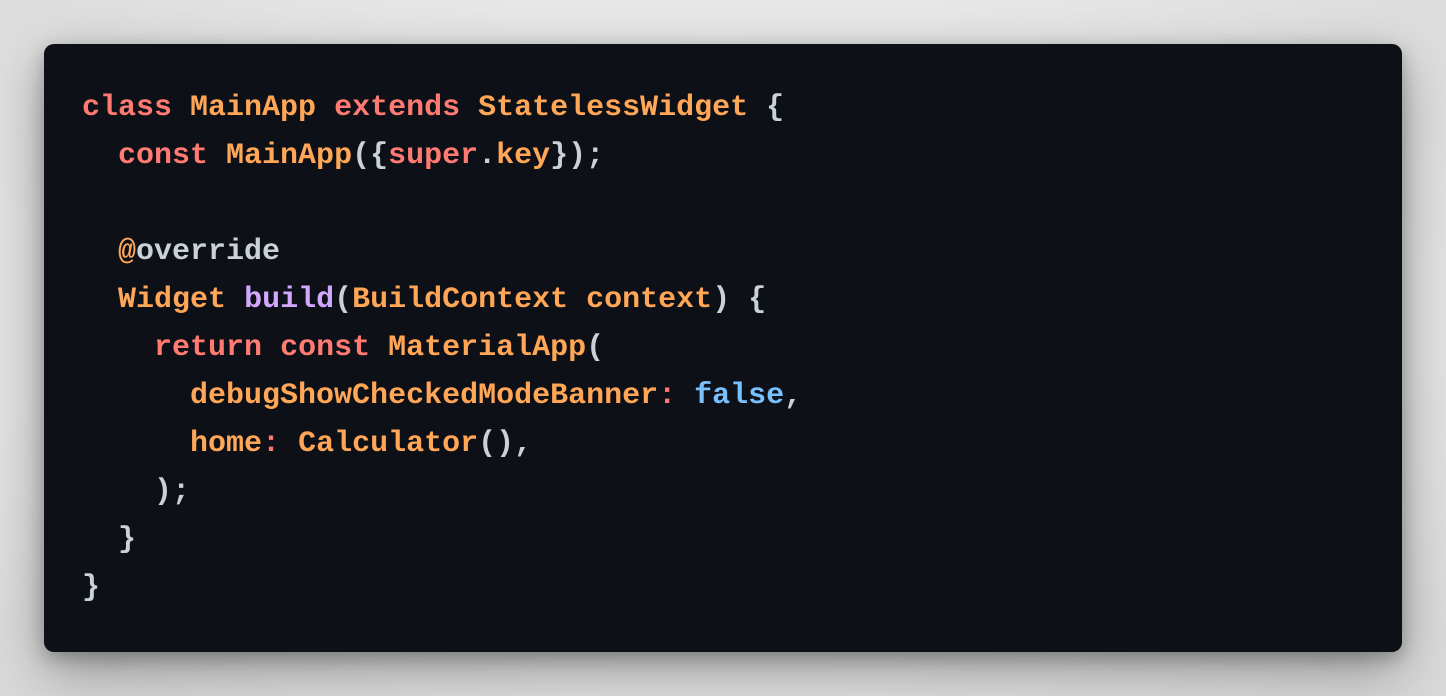 Image resolution: width=1446 pixels, height=696 pixels. I want to click on code-token-param: key, so click(523, 156).